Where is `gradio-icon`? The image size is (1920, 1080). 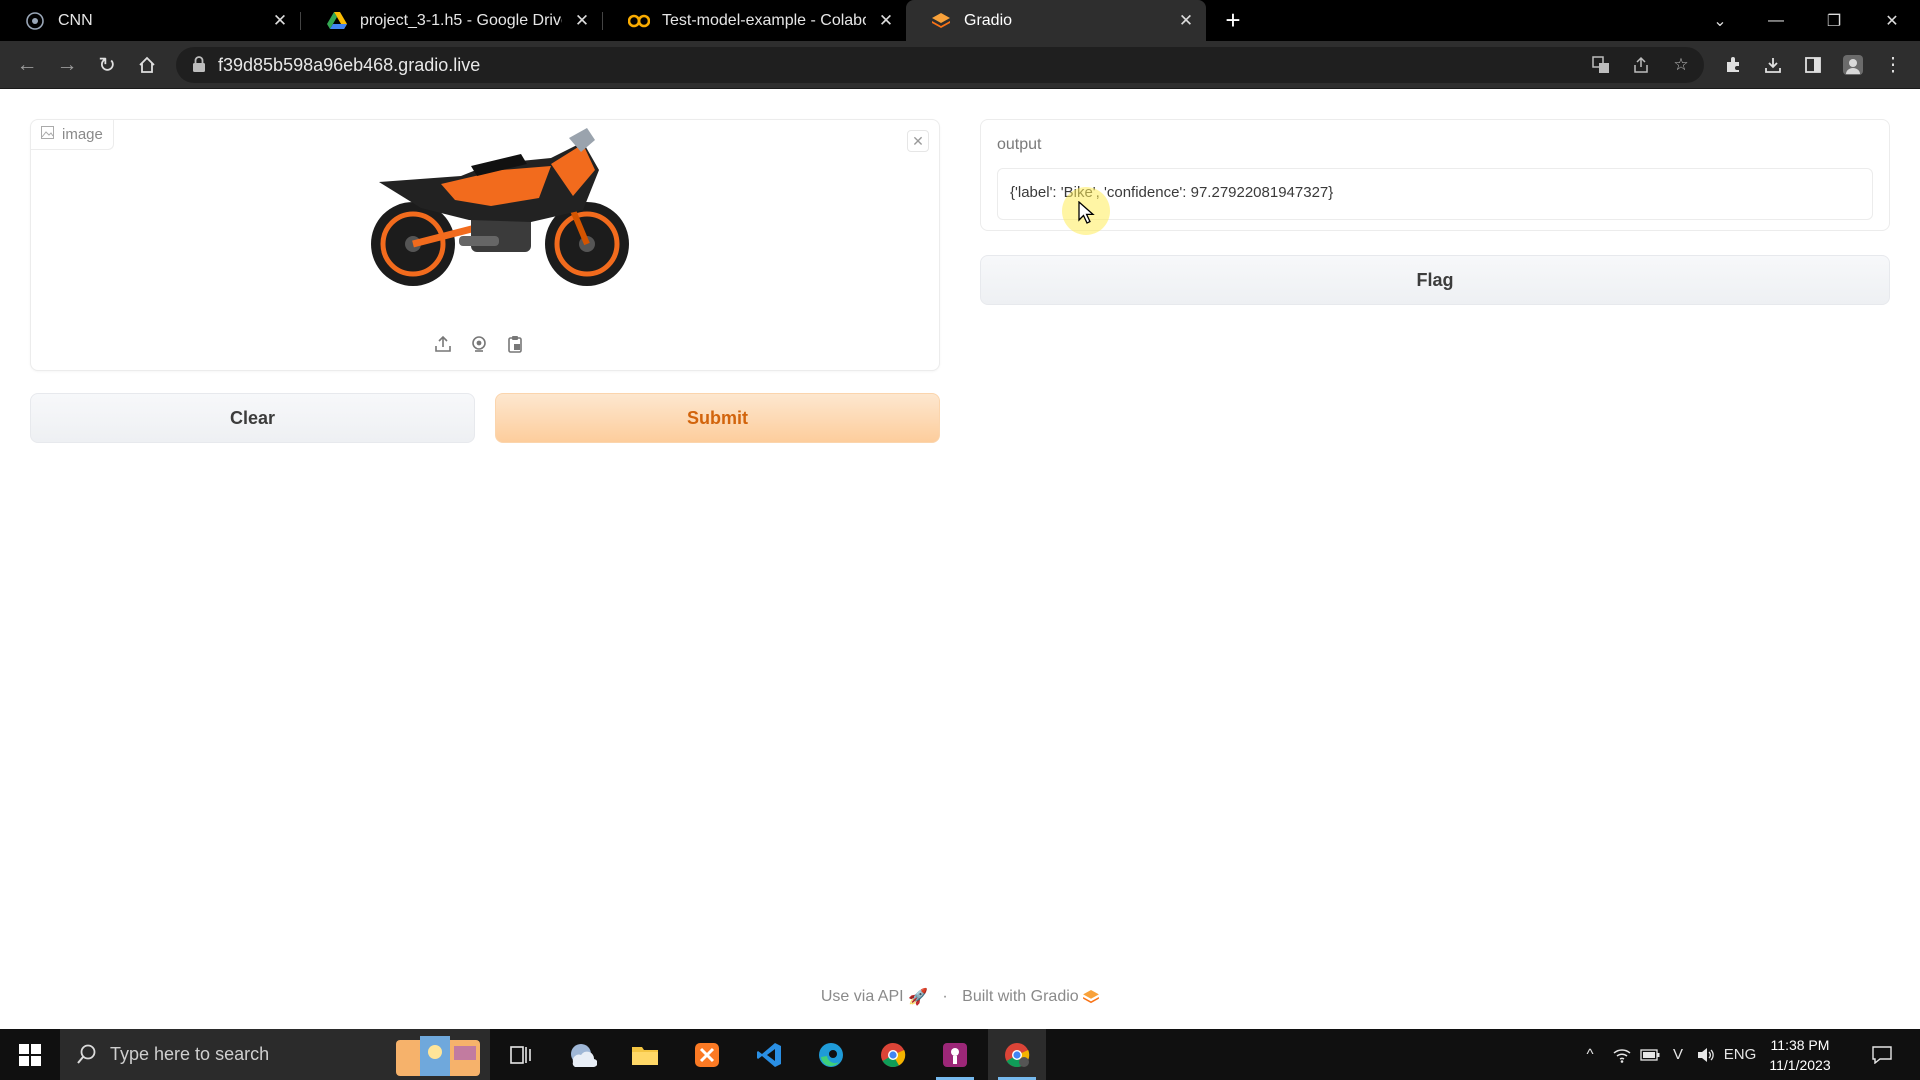
gradio-icon is located at coordinates (941, 21).